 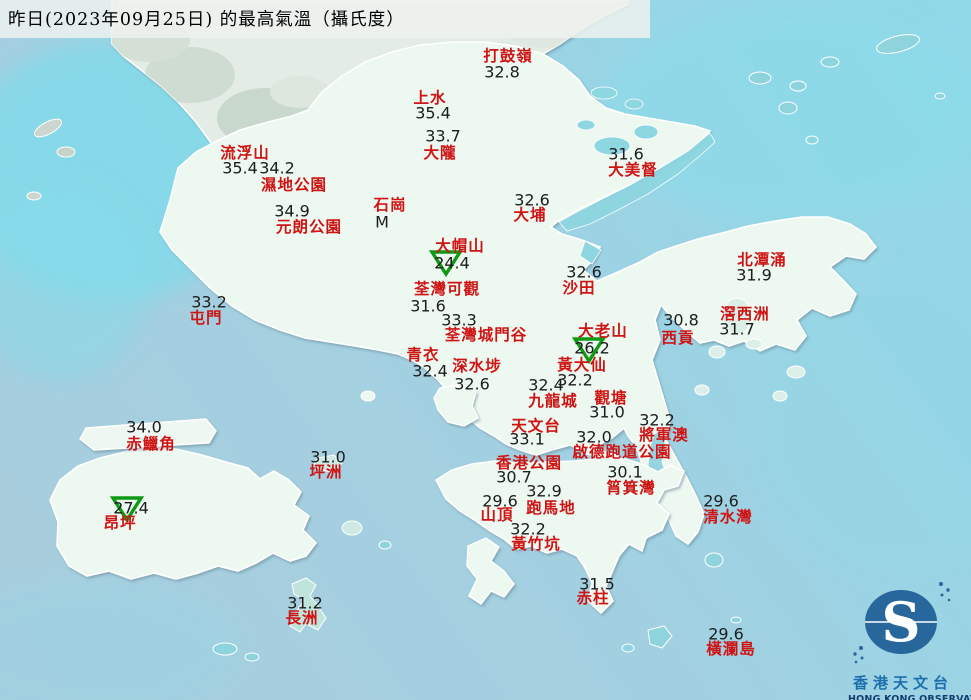 What do you see at coordinates (131, 508) in the screenshot?
I see `station-temperature-value: 27.4` at bounding box center [131, 508].